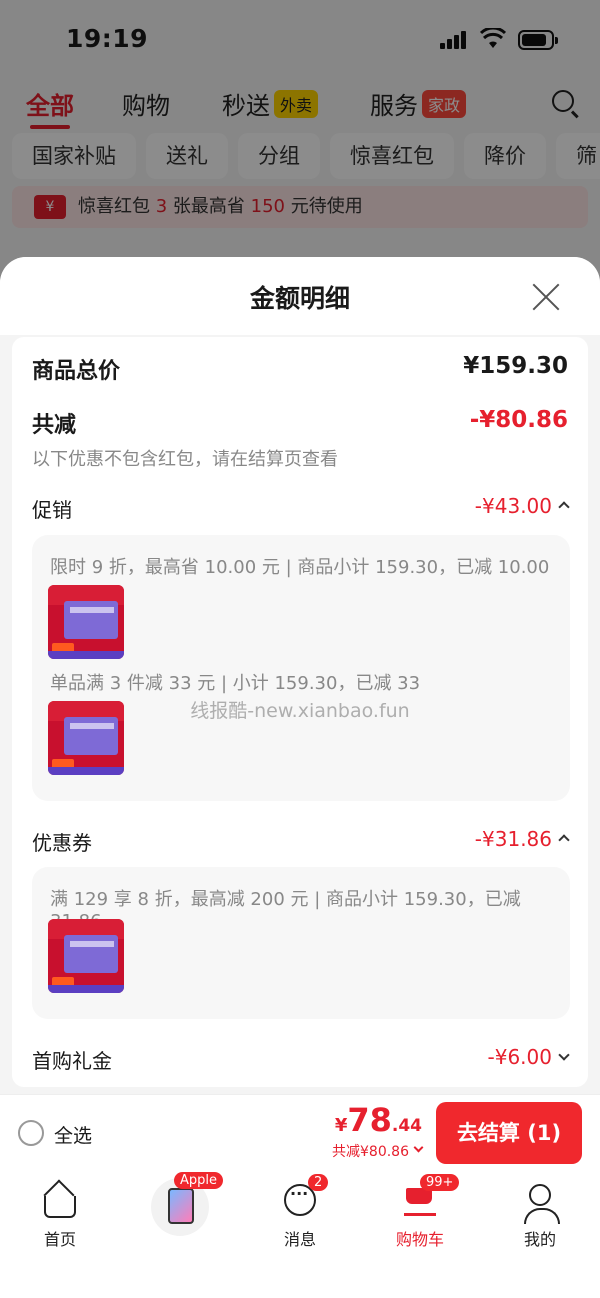  What do you see at coordinates (370, 1152) in the screenshot?
I see `total-reduction: 共减¥80.86` at bounding box center [370, 1152].